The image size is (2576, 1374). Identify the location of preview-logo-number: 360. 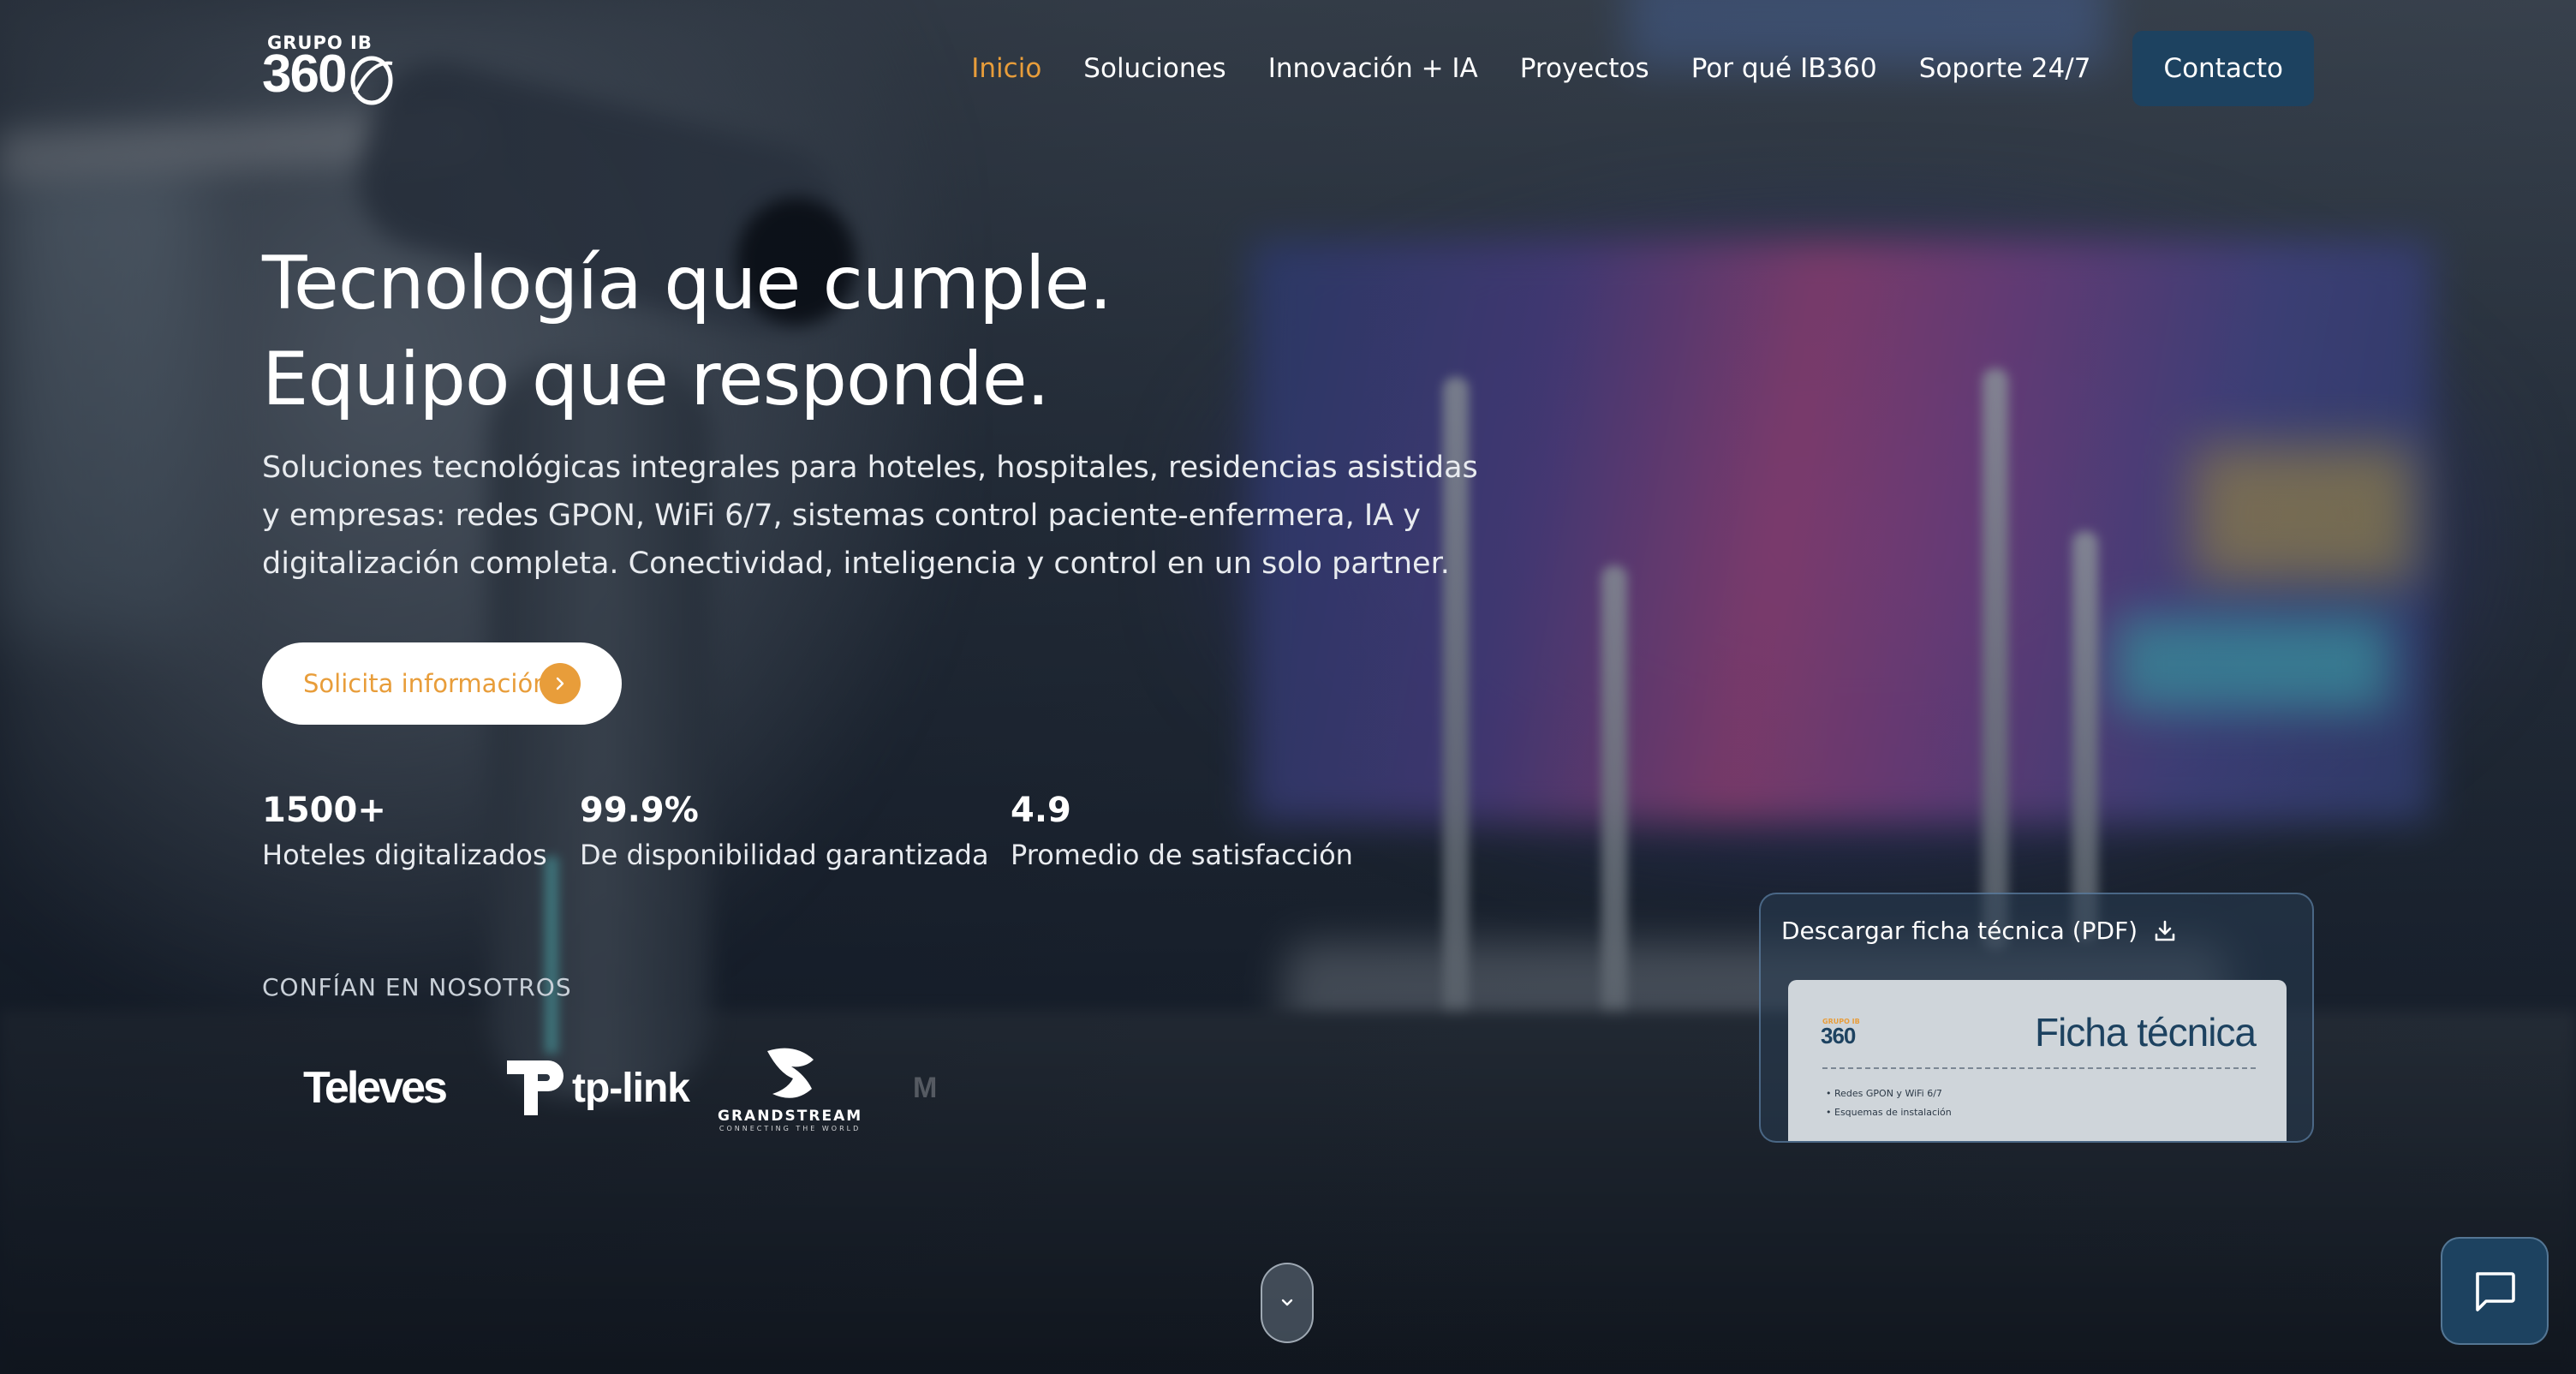
(1839, 1035).